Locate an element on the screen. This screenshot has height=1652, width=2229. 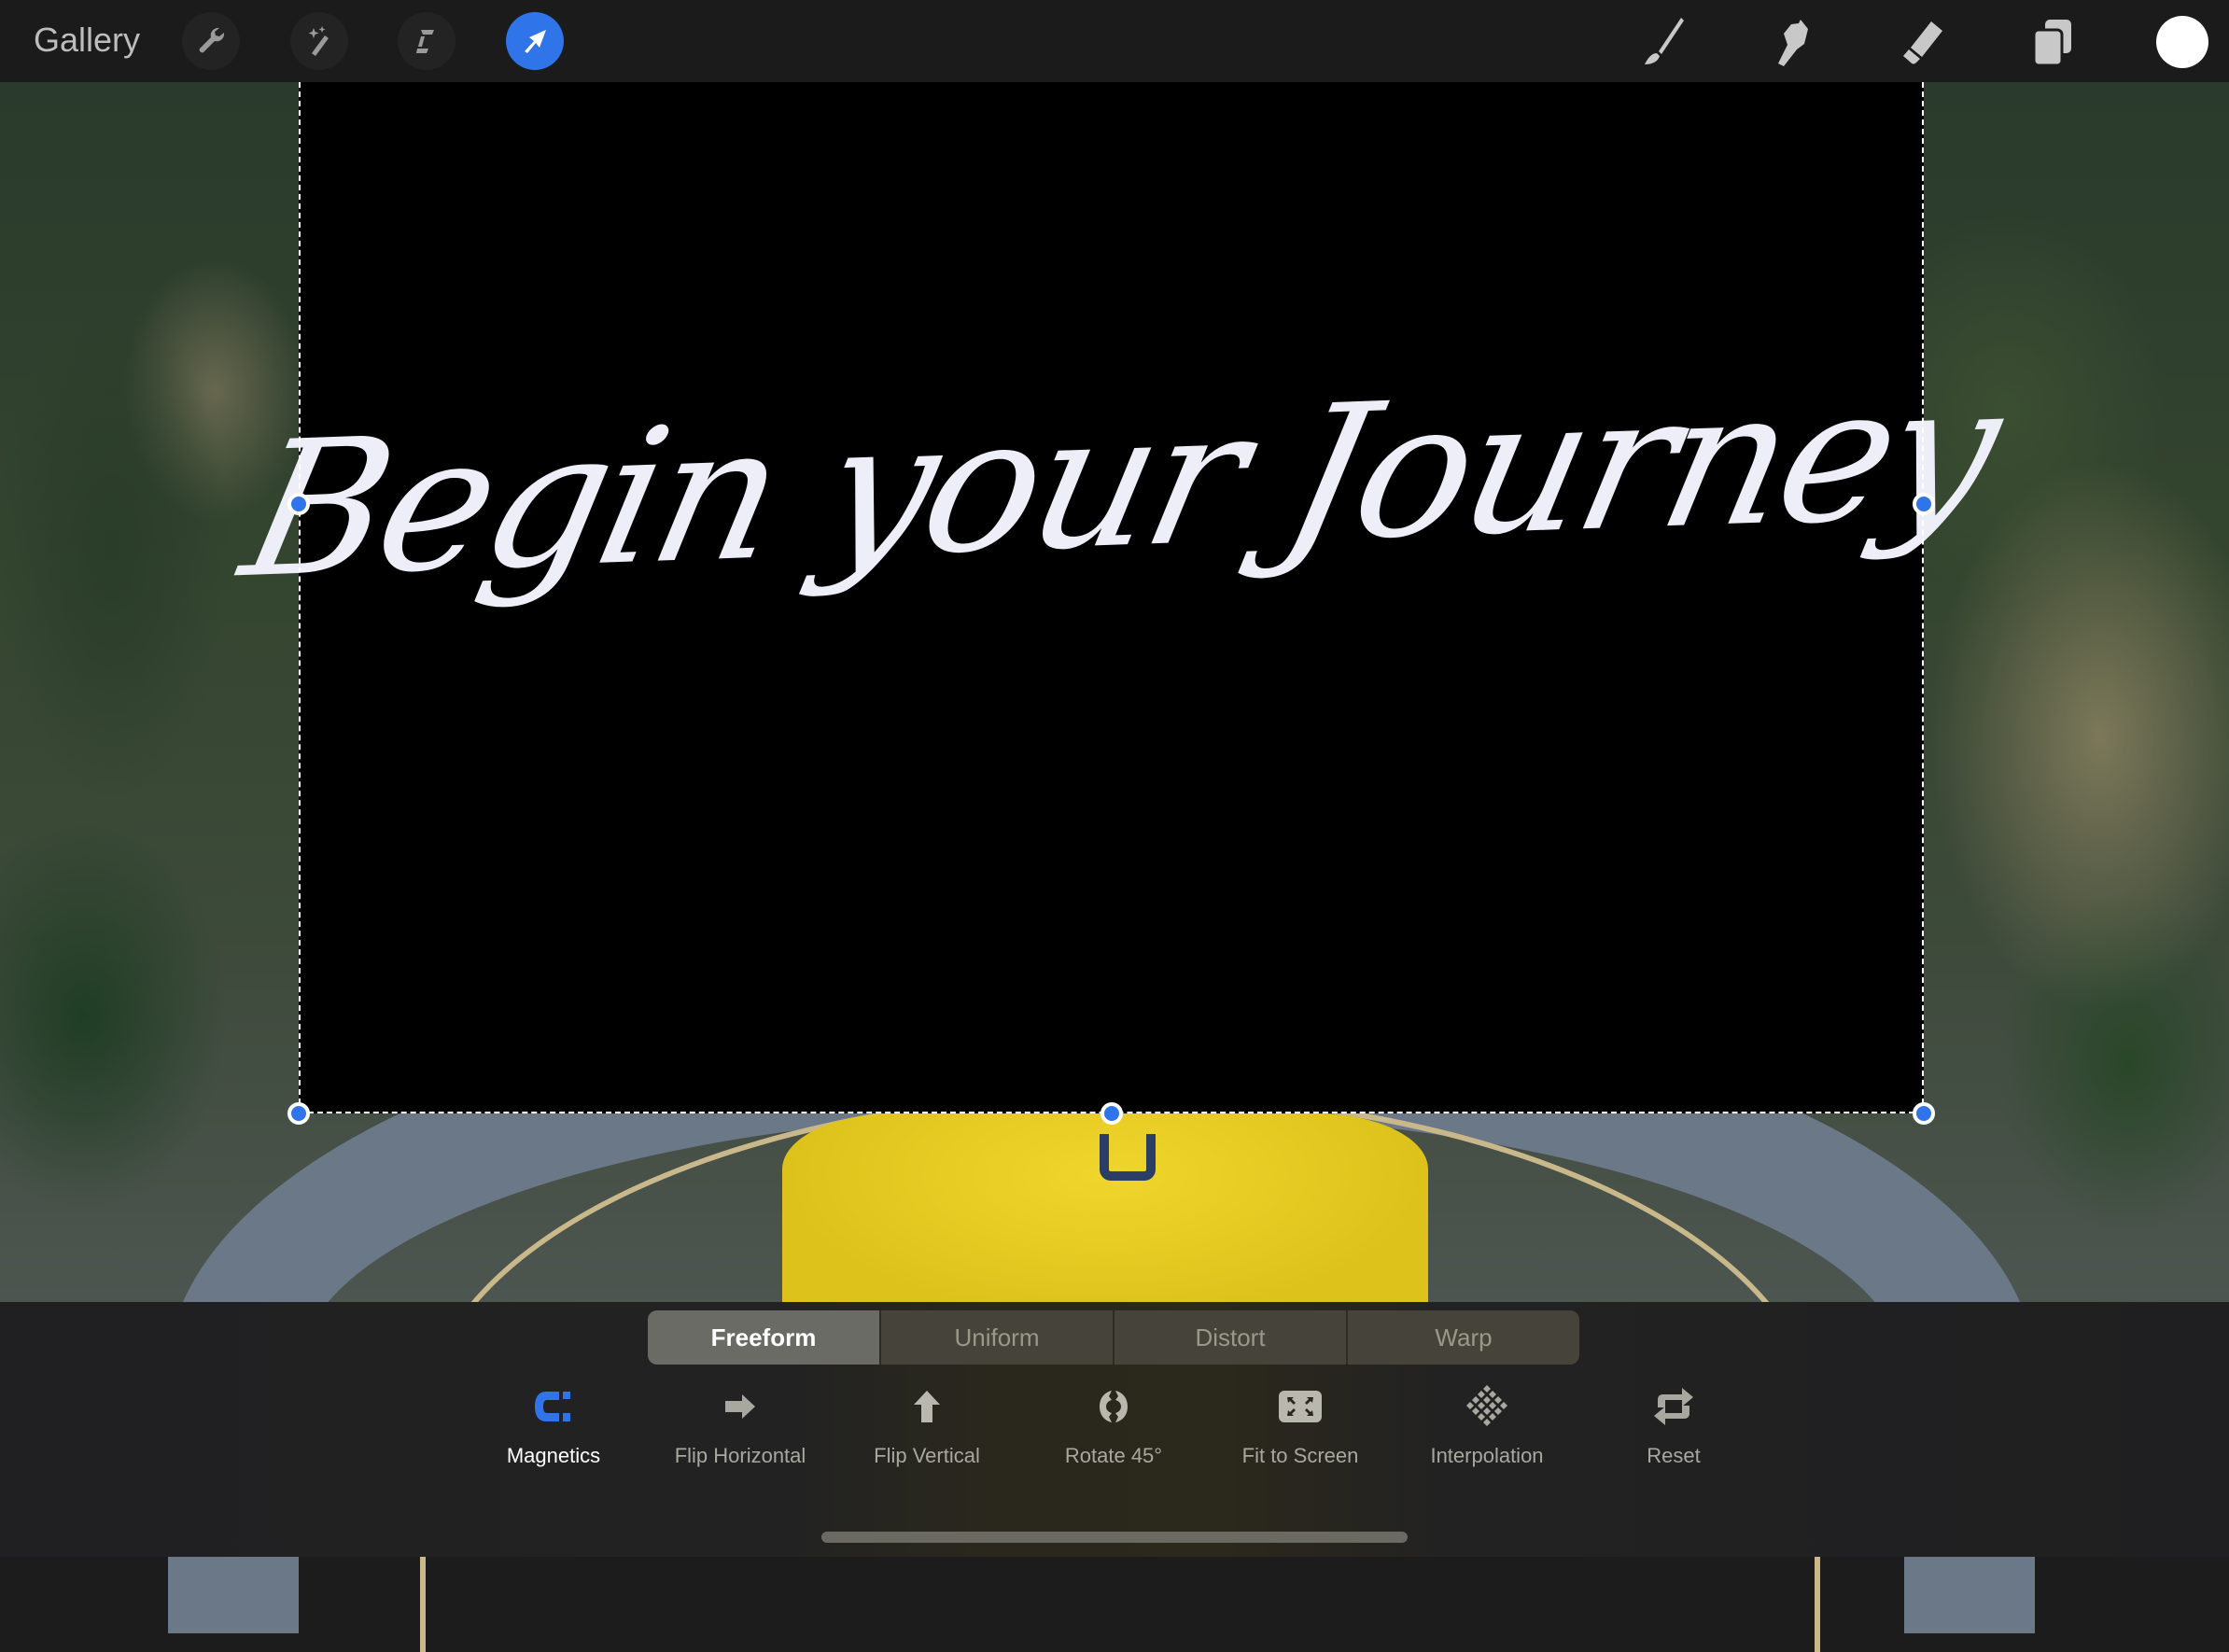
reset-button: Reset is located at coordinates (1673, 1427).